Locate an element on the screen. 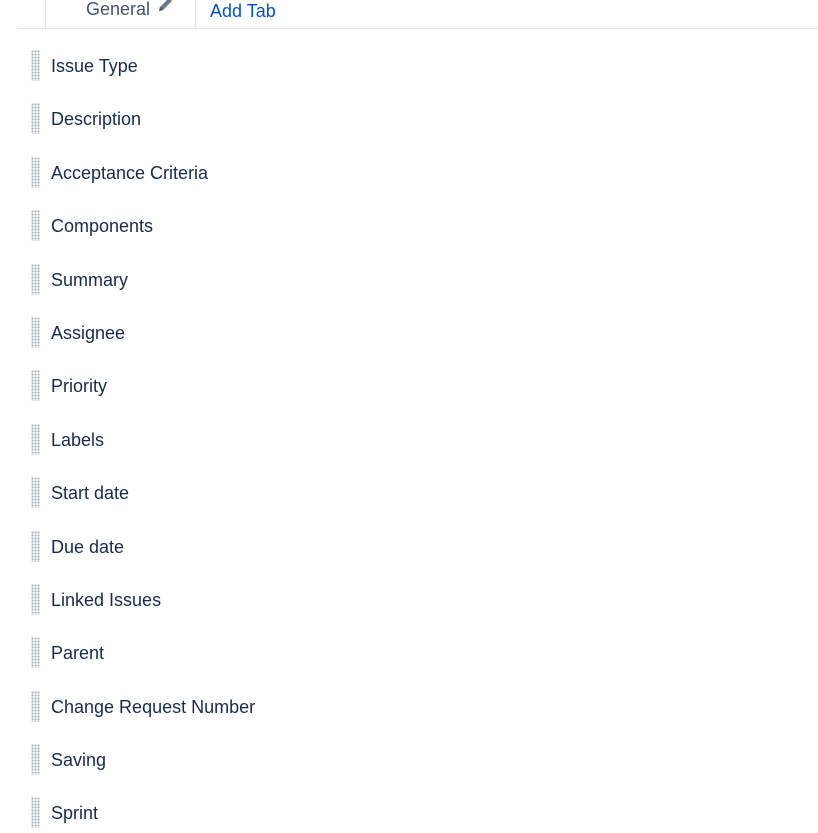 This screenshot has height=833, width=818. field-row: Change Request Number is located at coordinates (409, 707).